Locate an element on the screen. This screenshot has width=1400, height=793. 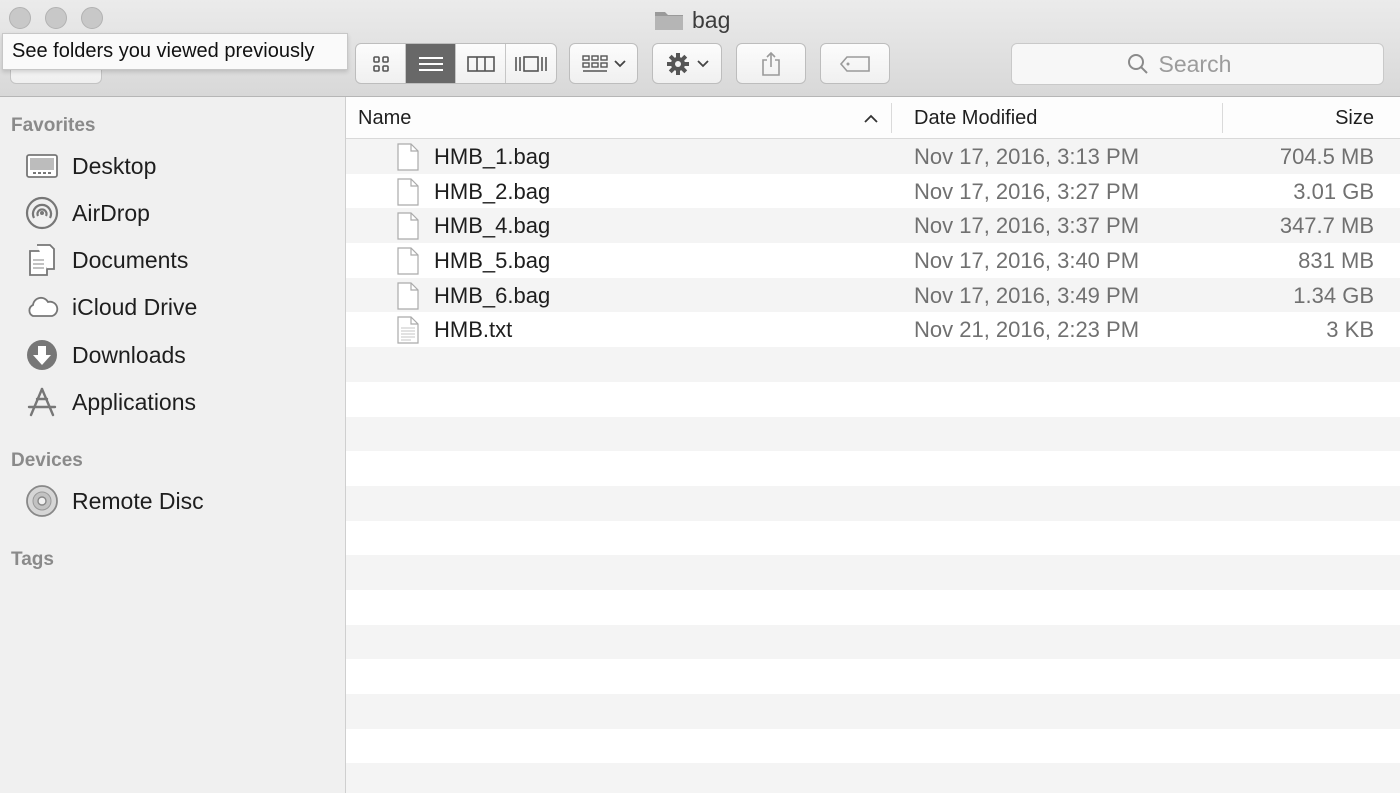
tooltip: See folders you viewed previously is located at coordinates (175, 51).